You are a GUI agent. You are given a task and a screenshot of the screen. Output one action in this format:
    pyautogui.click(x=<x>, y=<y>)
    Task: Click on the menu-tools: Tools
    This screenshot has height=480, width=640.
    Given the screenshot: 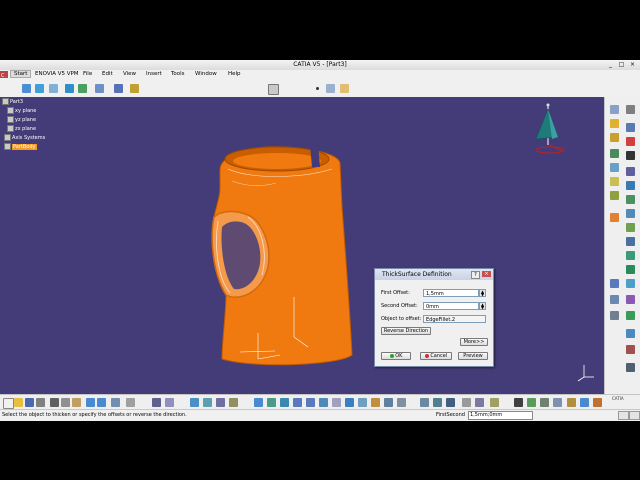 What is the action you would take?
    pyautogui.click(x=178, y=74)
    